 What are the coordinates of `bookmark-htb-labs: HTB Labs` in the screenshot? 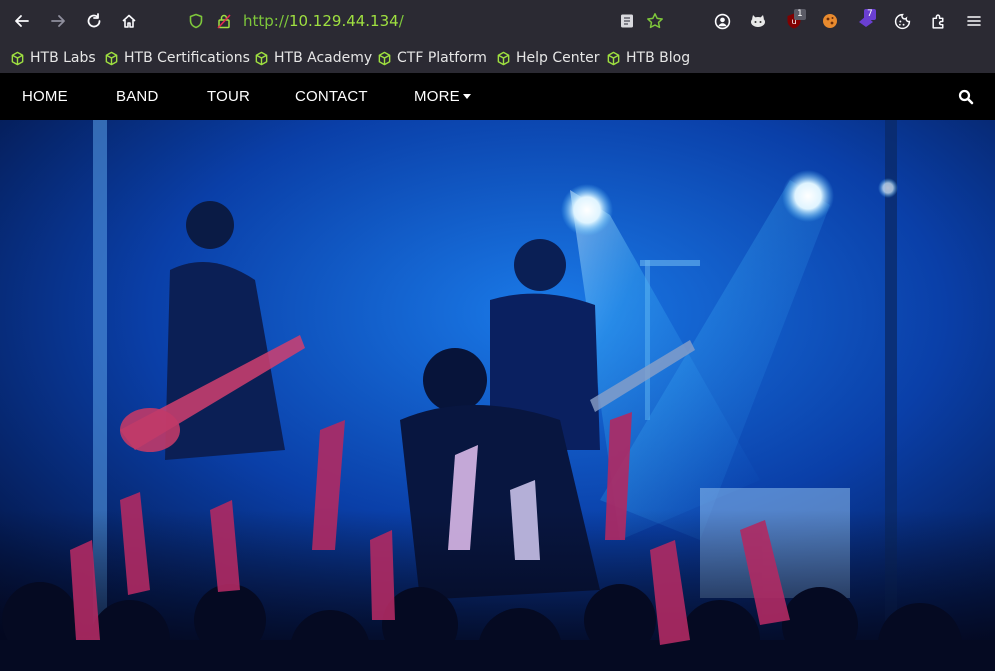 It's located at (53, 58).